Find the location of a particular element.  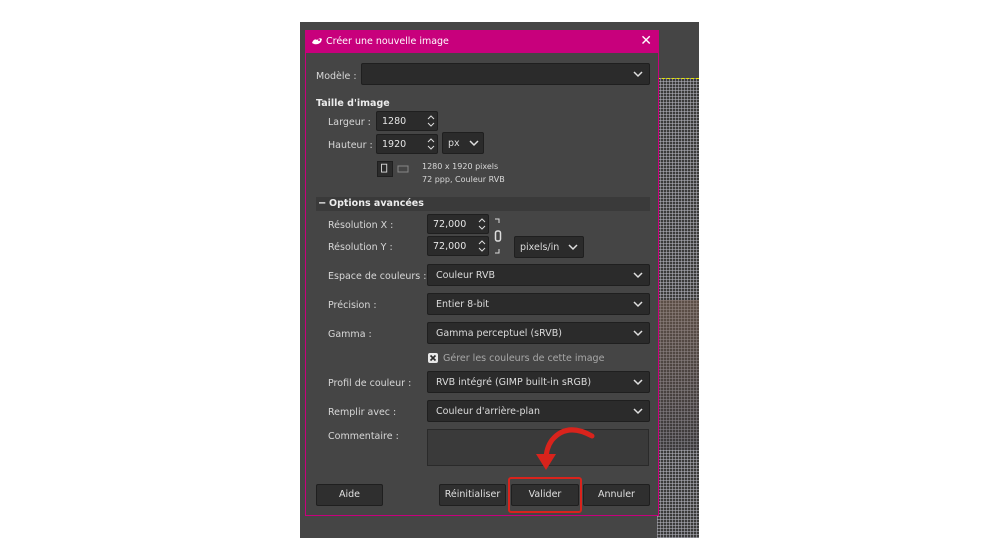

res-y-value: 72,000 is located at coordinates (450, 246).